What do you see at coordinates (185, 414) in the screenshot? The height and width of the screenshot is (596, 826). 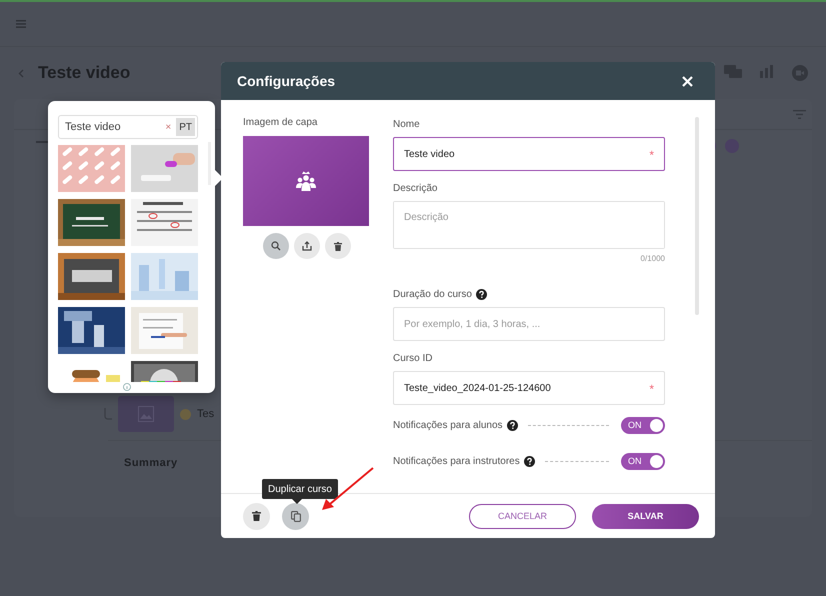 I see `status-dot` at bounding box center [185, 414].